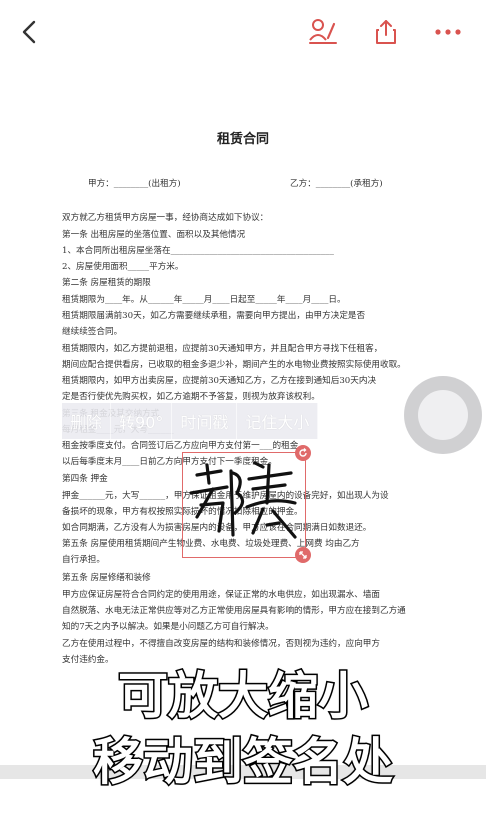 Image resolution: width=486 pixels, height=840 pixels. Describe the element at coordinates (87, 421) in the screenshot. I see `delete-button: 删除` at that location.